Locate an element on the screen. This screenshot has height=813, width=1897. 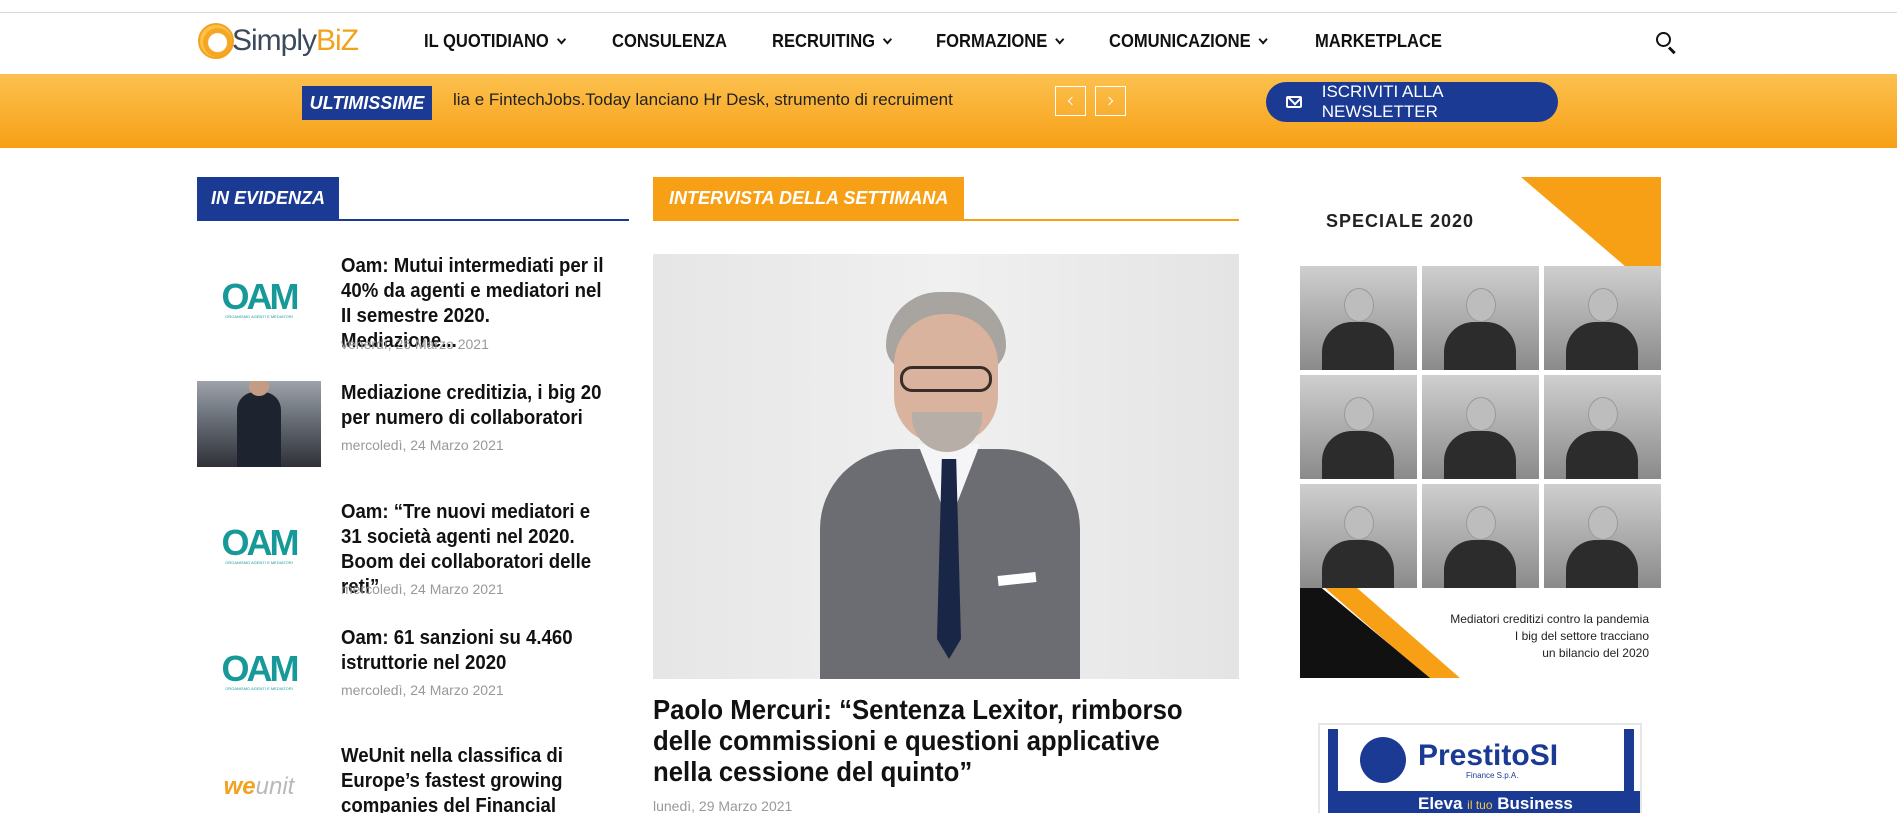
nav-comunicazione: COMUNICAZIONE is located at coordinates (1188, 41).